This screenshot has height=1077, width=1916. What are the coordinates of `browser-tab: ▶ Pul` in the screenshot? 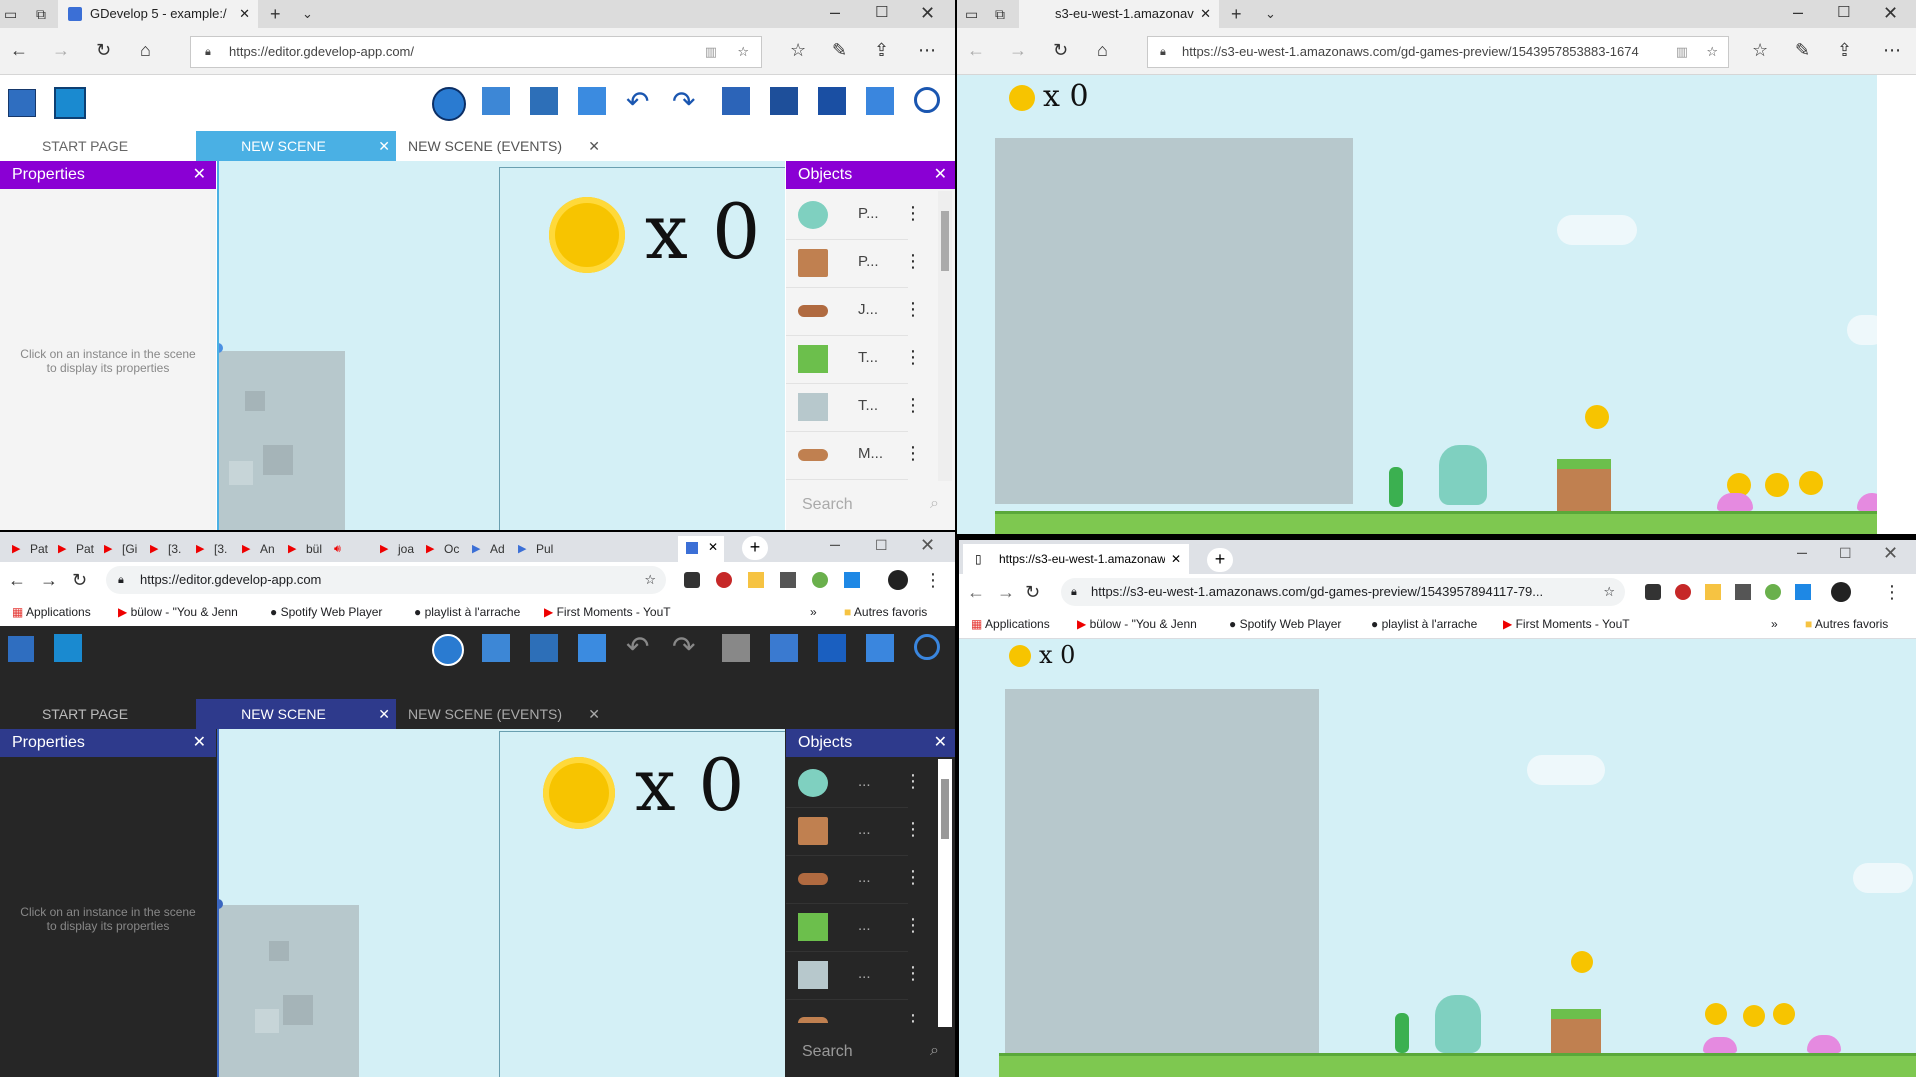 It's located at (535, 549).